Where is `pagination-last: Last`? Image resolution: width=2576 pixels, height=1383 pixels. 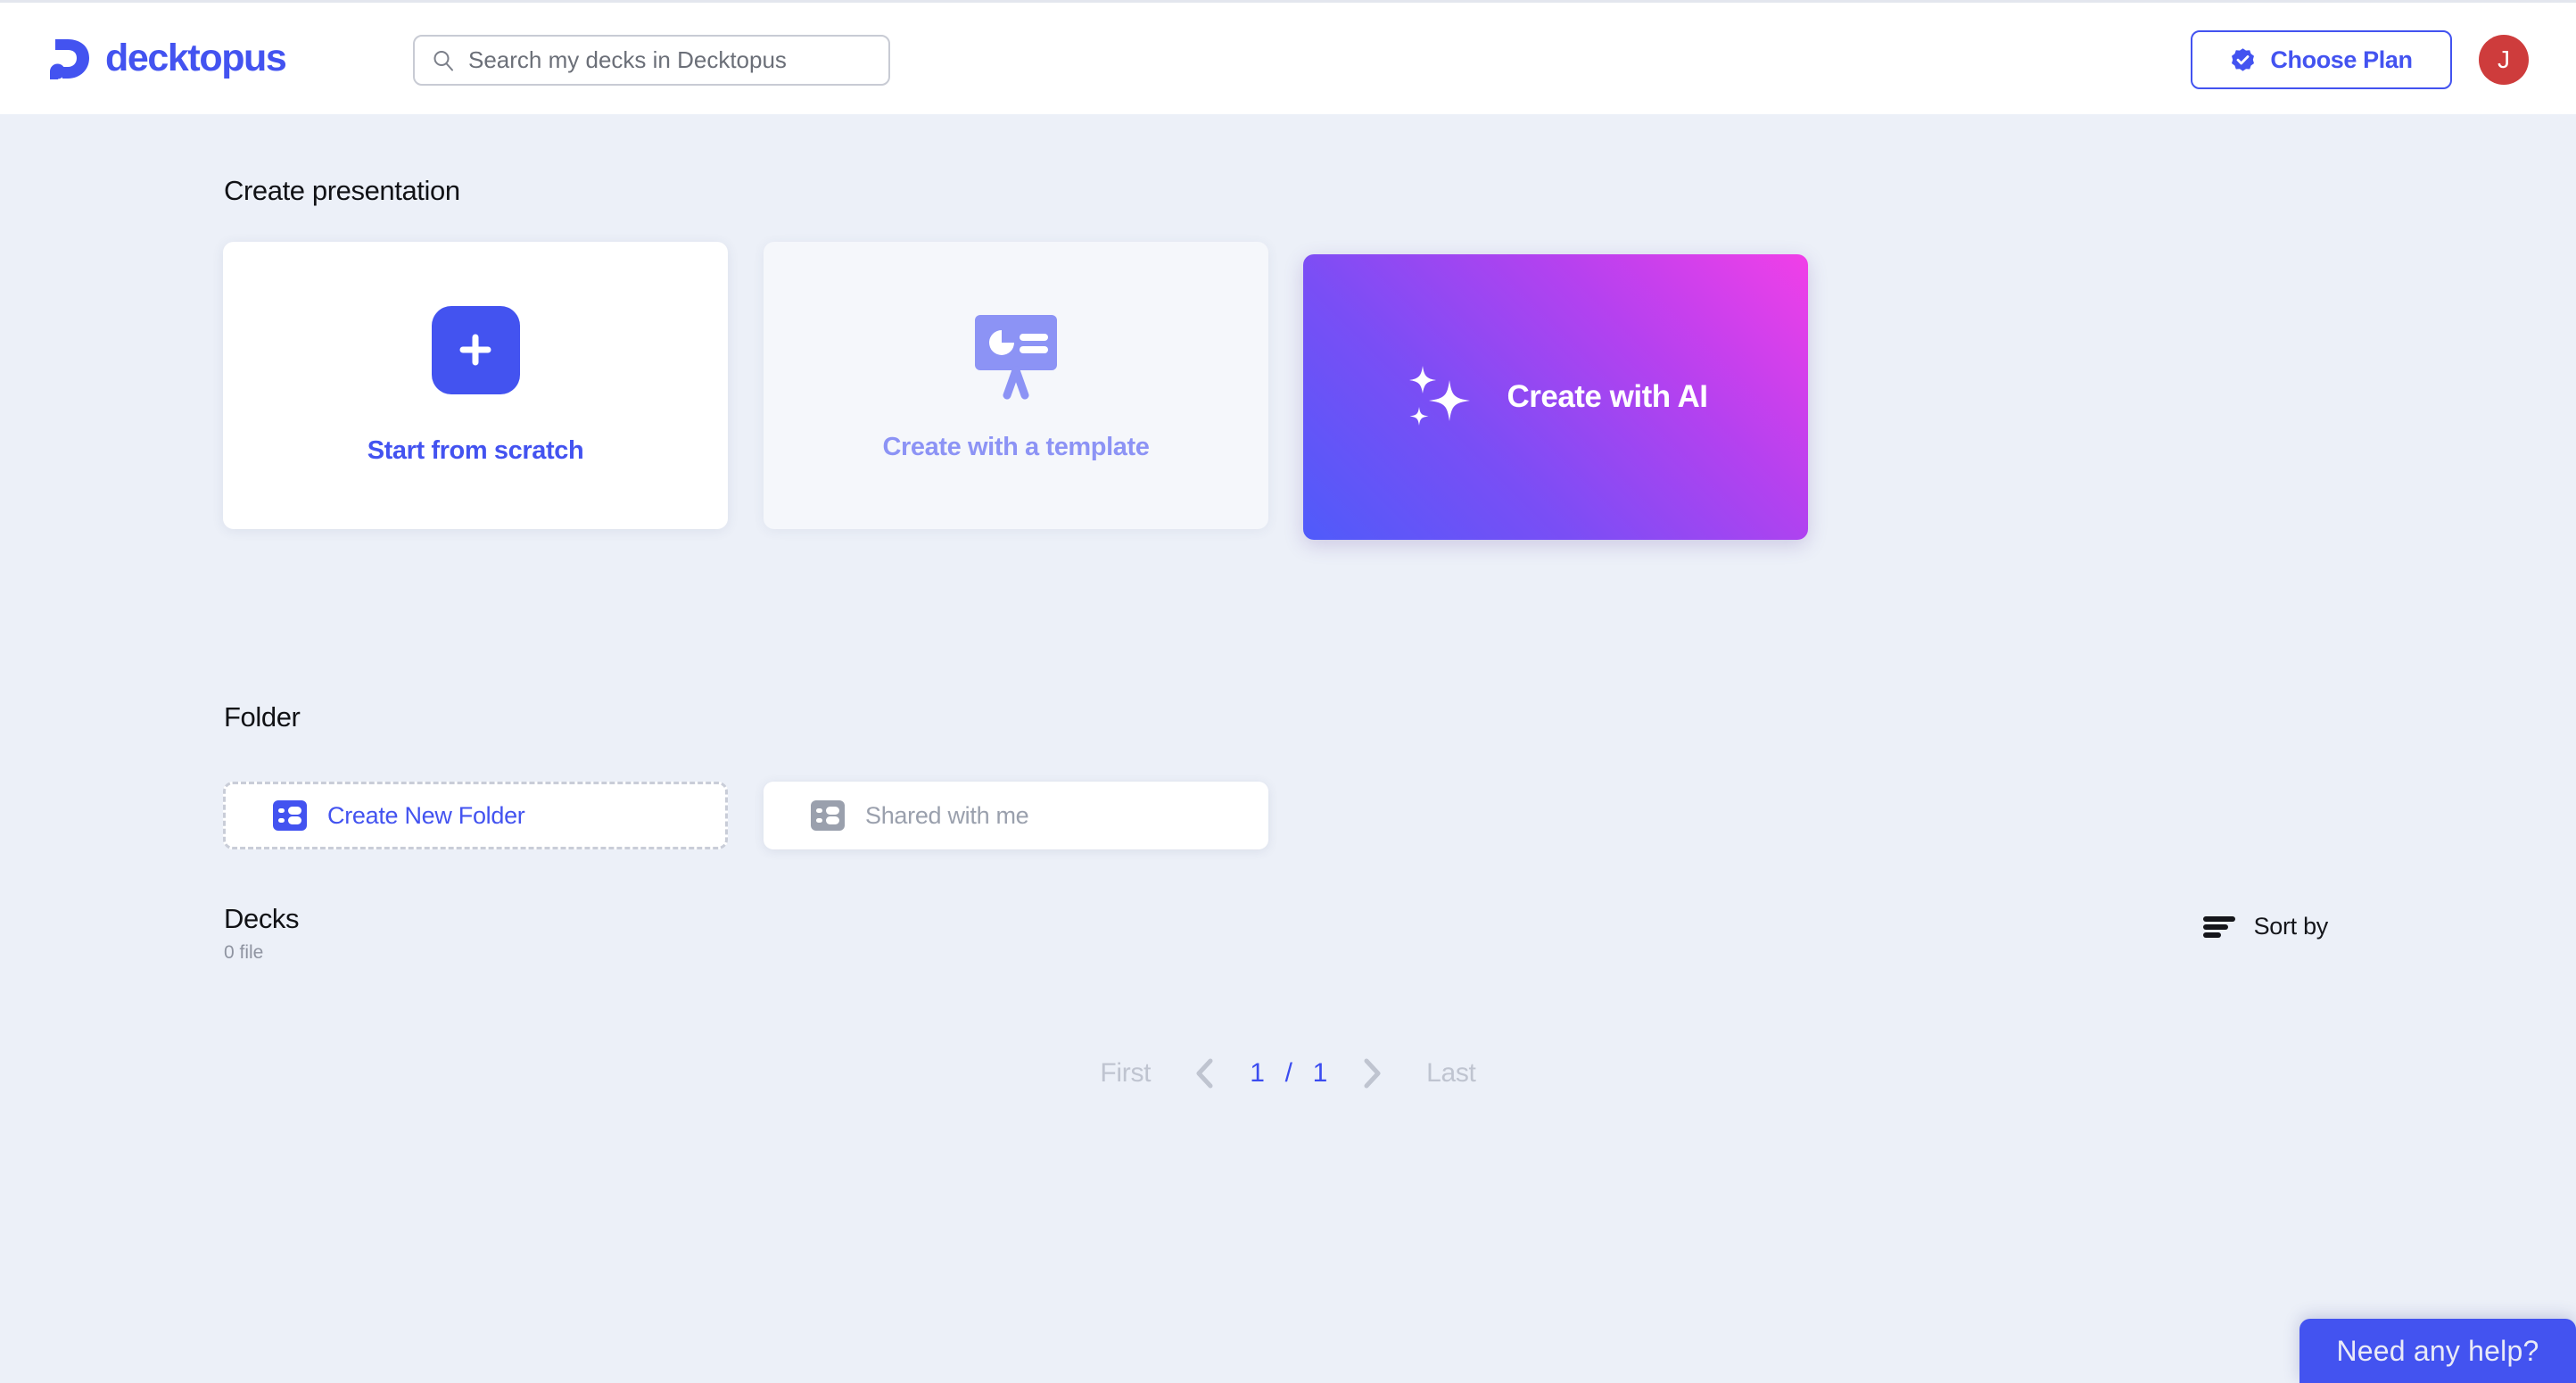 pagination-last: Last is located at coordinates (1451, 1073).